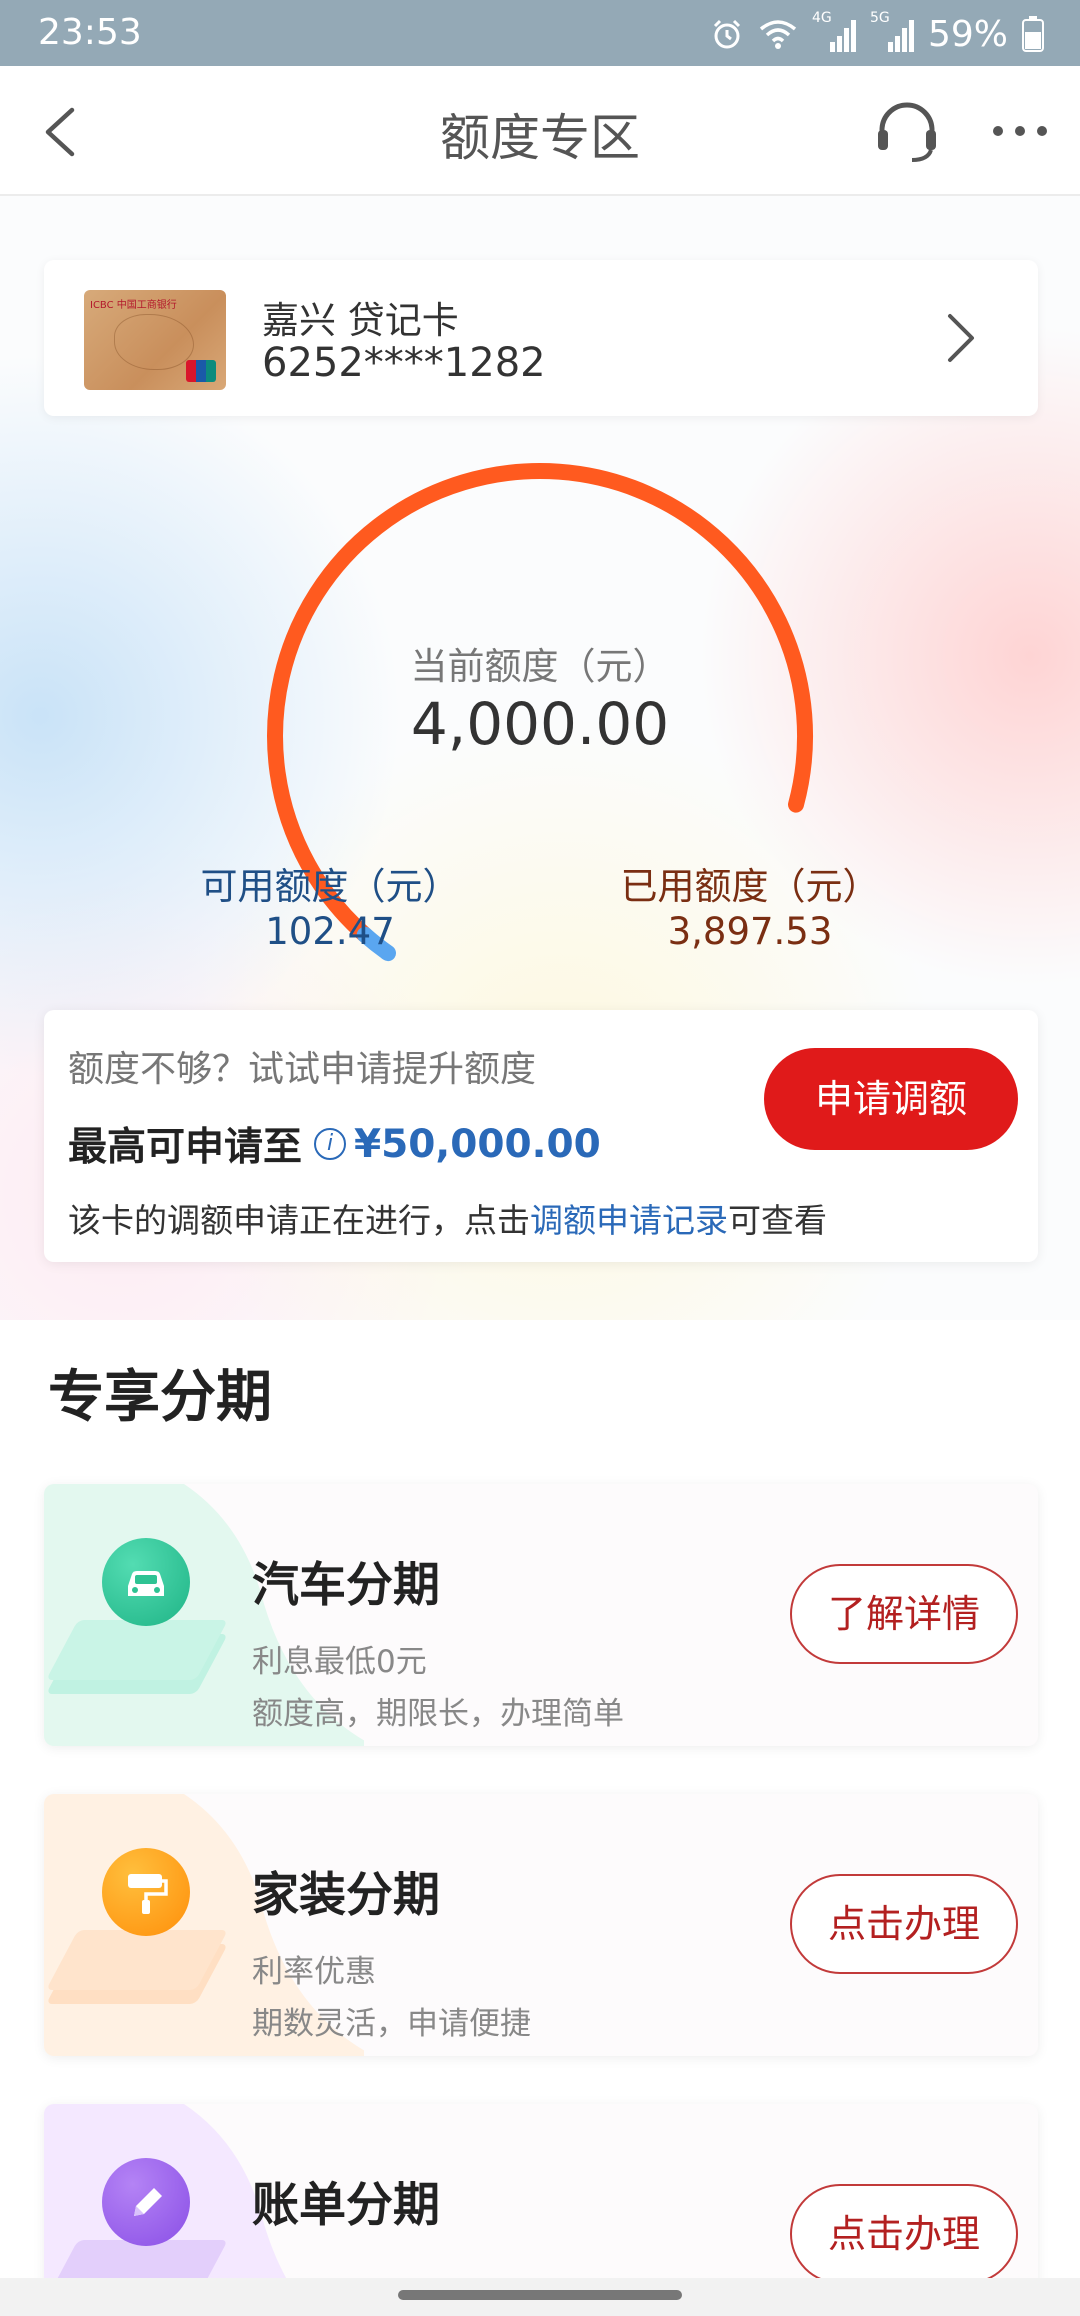 The height and width of the screenshot is (2316, 1080). What do you see at coordinates (1033, 34) in the screenshot?
I see `battery-icon` at bounding box center [1033, 34].